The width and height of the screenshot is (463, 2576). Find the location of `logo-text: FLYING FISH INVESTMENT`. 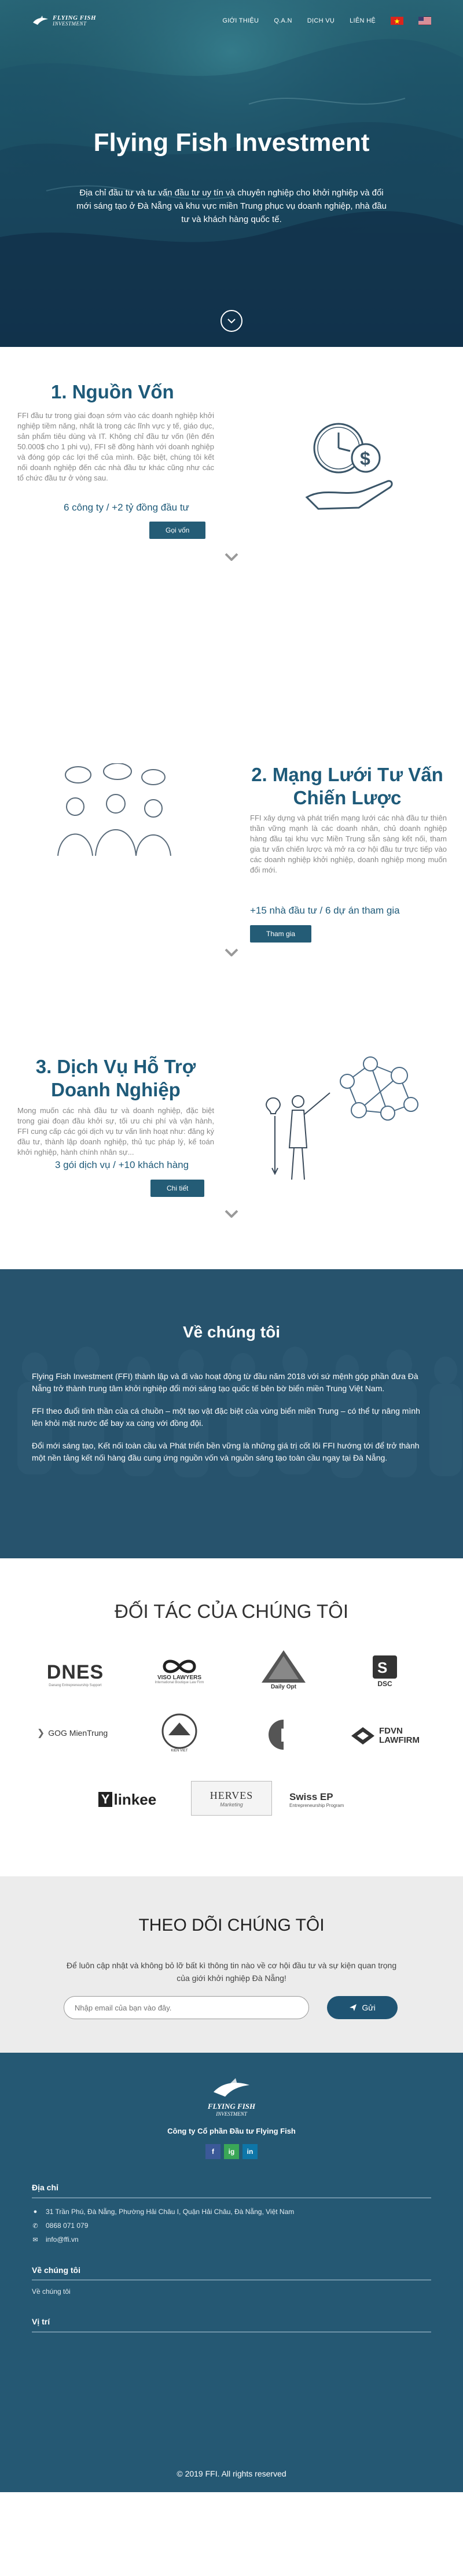

logo-text: FLYING FISH INVESTMENT is located at coordinates (74, 21).